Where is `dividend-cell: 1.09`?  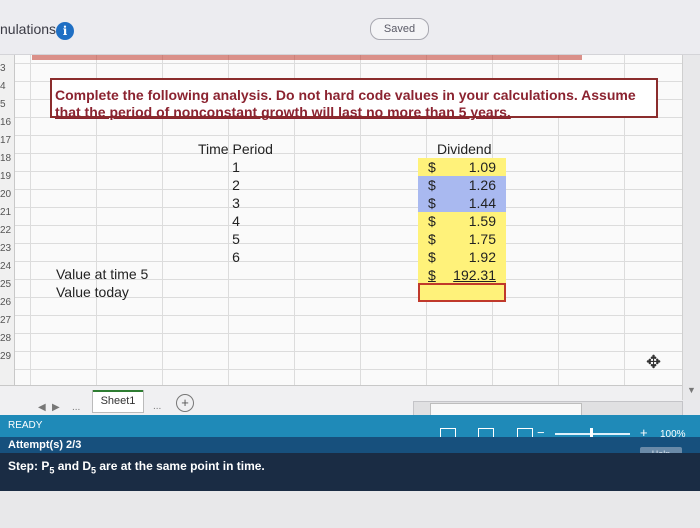 dividend-cell: 1.09 is located at coordinates (473, 167).